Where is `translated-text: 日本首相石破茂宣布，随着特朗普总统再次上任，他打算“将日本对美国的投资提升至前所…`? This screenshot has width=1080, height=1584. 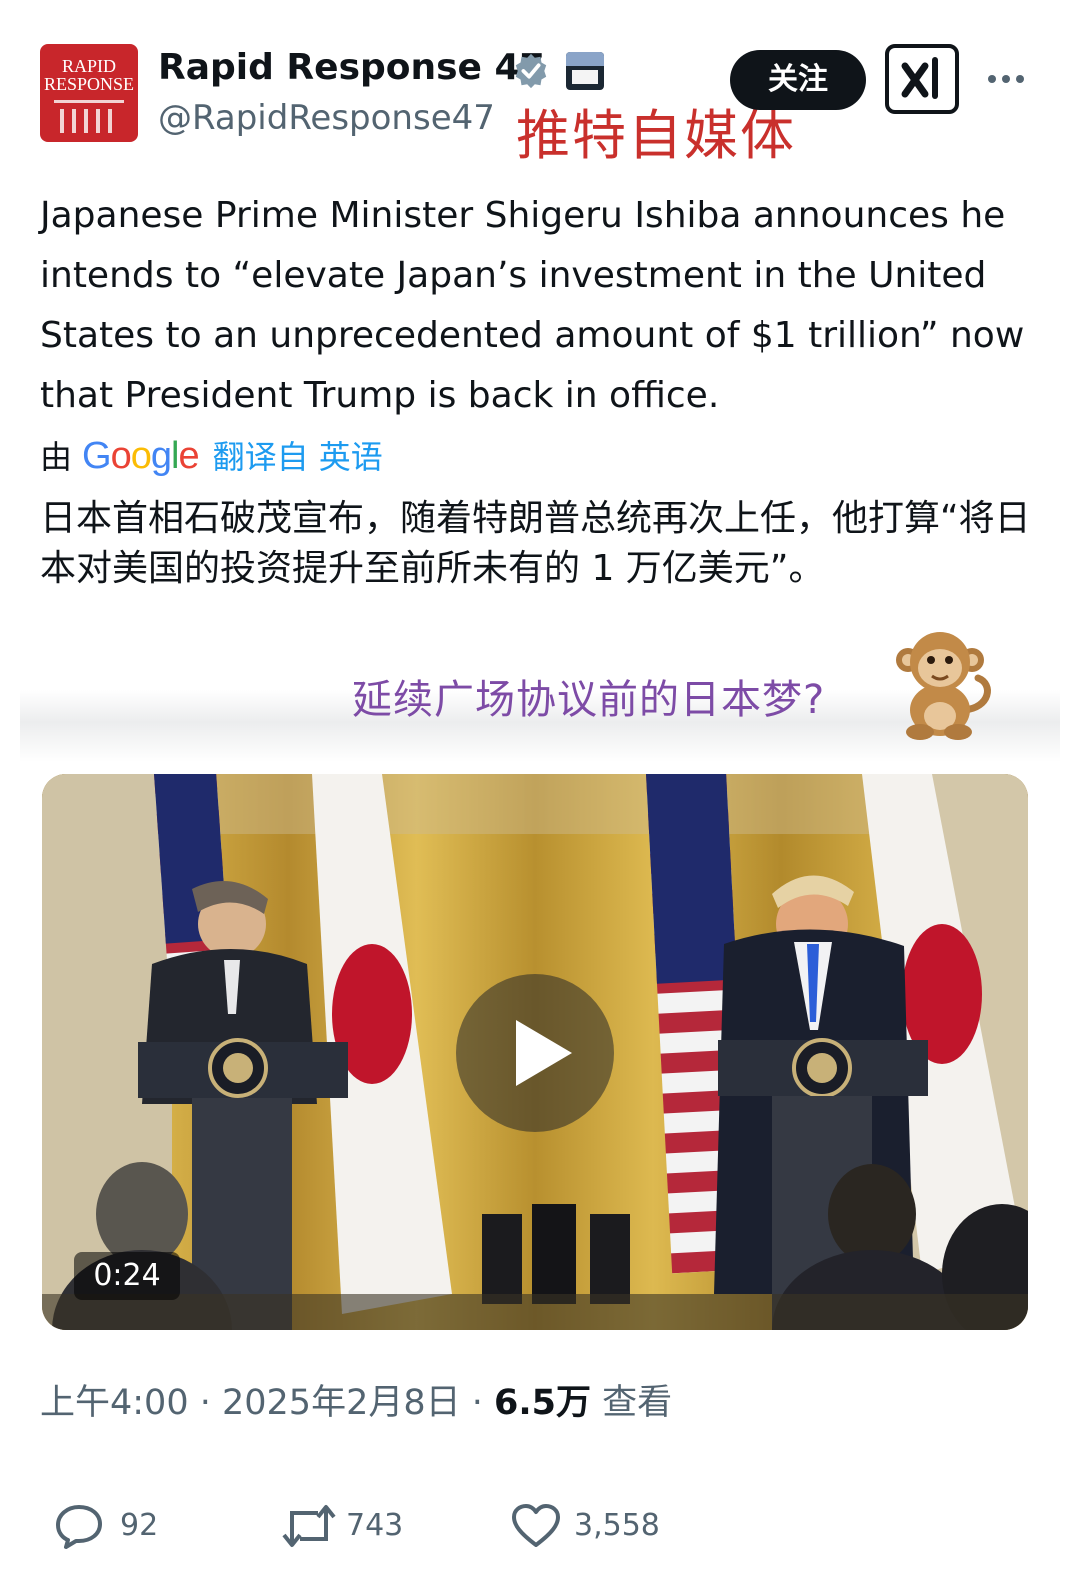 translated-text: 日本首相石破茂宣布，随着特朗普总统再次上任，他打算“将日本对美国的投资提升至前所… is located at coordinates (535, 543).